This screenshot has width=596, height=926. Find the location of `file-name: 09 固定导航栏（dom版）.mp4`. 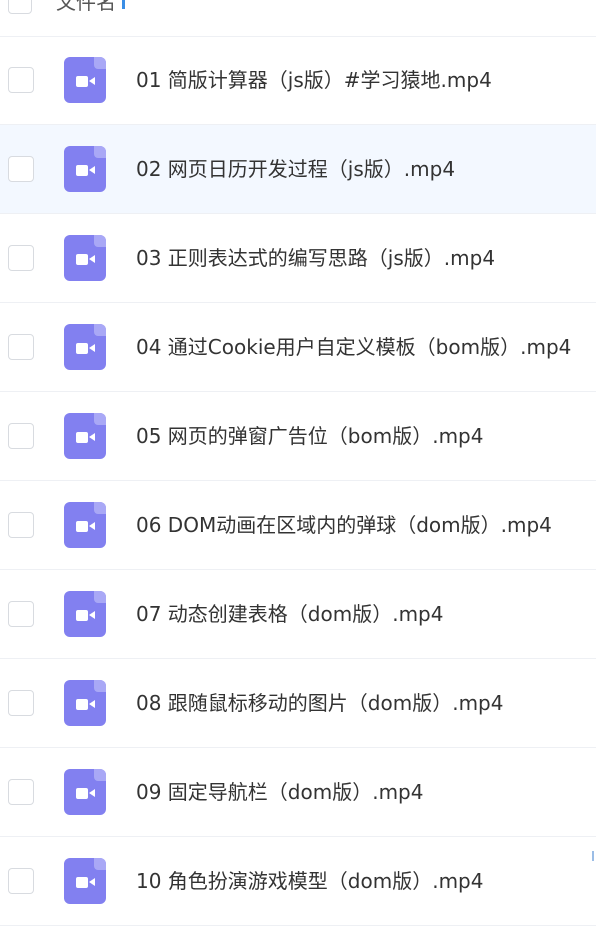

file-name: 09 固定导航栏（dom版）.mp4 is located at coordinates (279, 792).